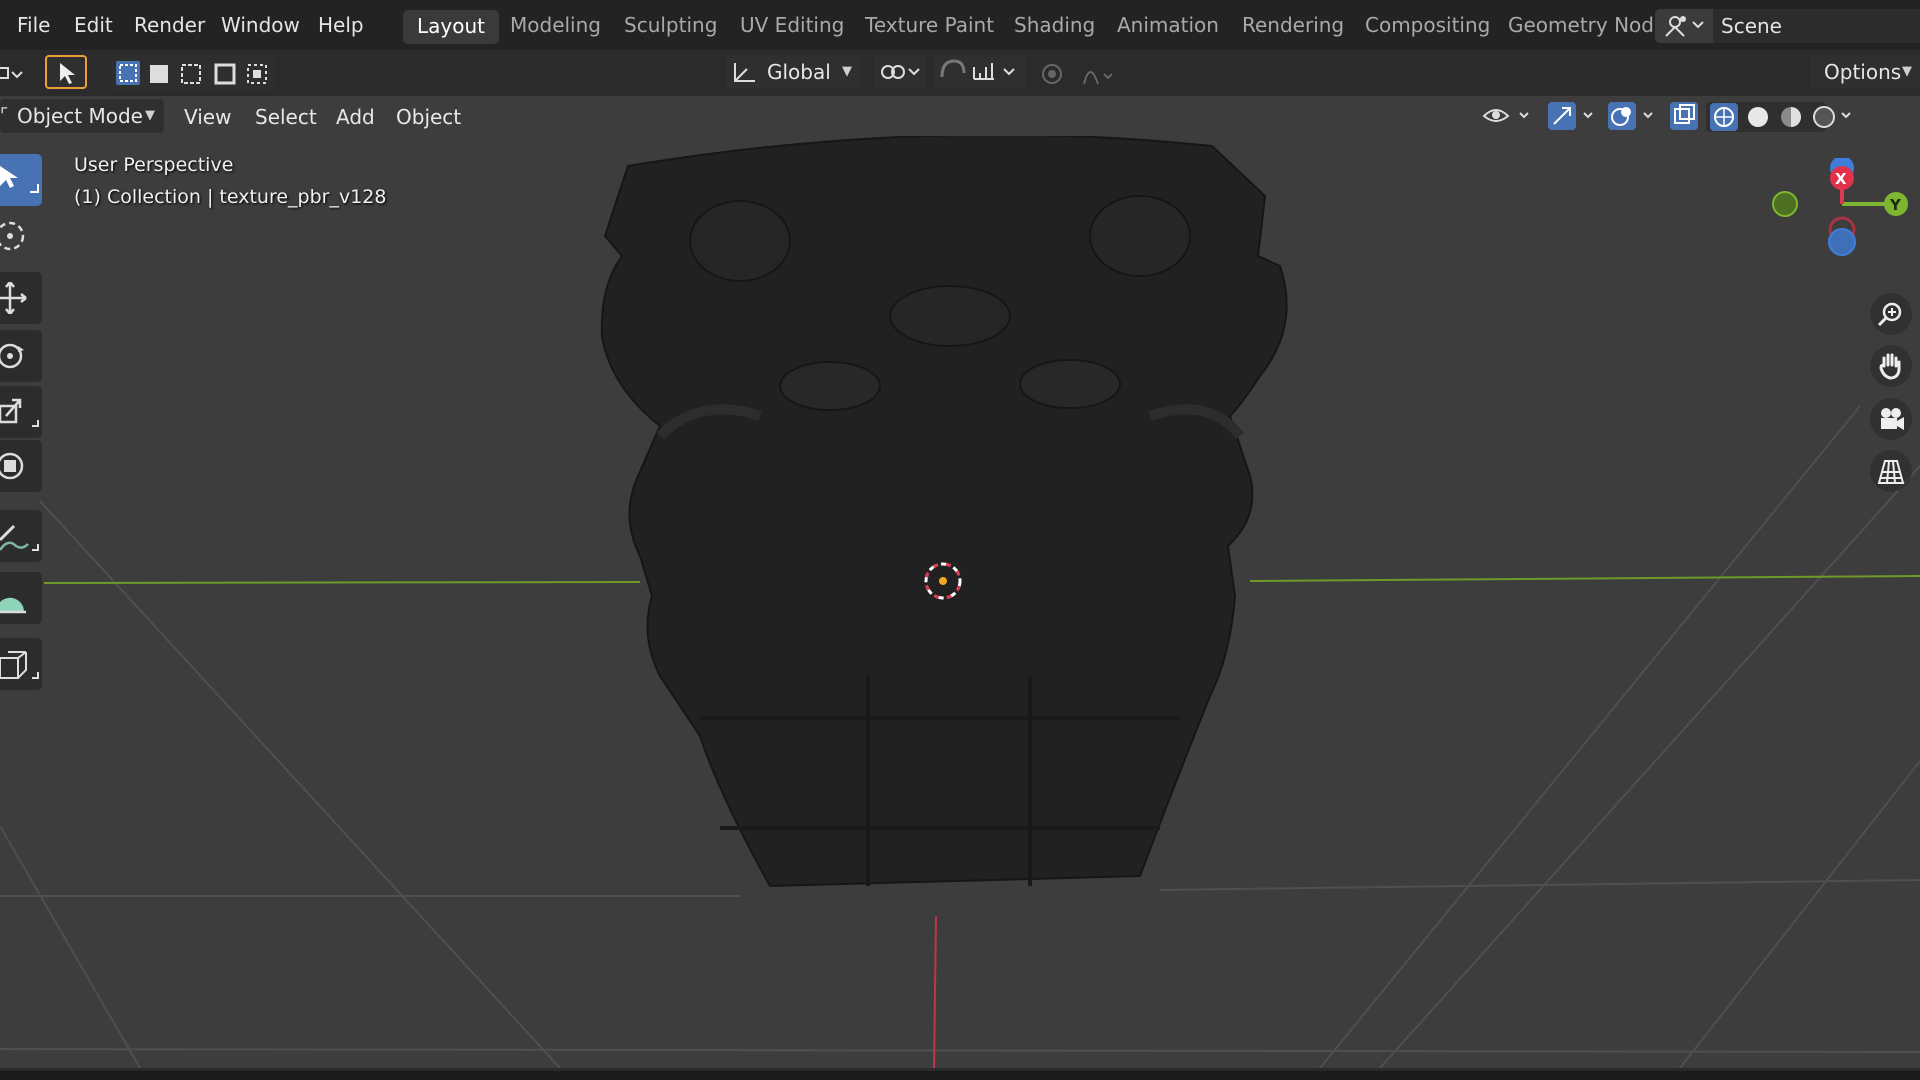 The width and height of the screenshot is (1920, 1080). I want to click on scene-icon, so click(1684, 26).